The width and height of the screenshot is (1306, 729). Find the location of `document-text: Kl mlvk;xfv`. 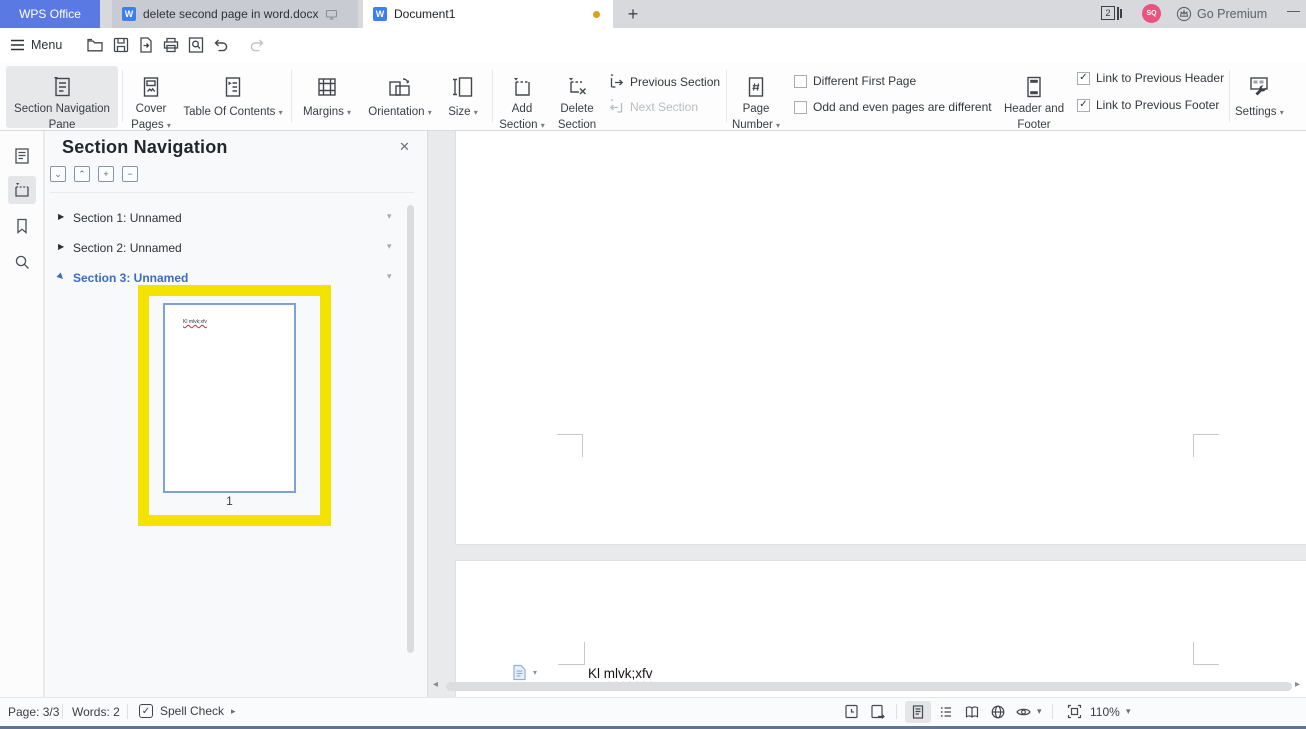

document-text: Kl mlvk;xfv is located at coordinates (620, 673).